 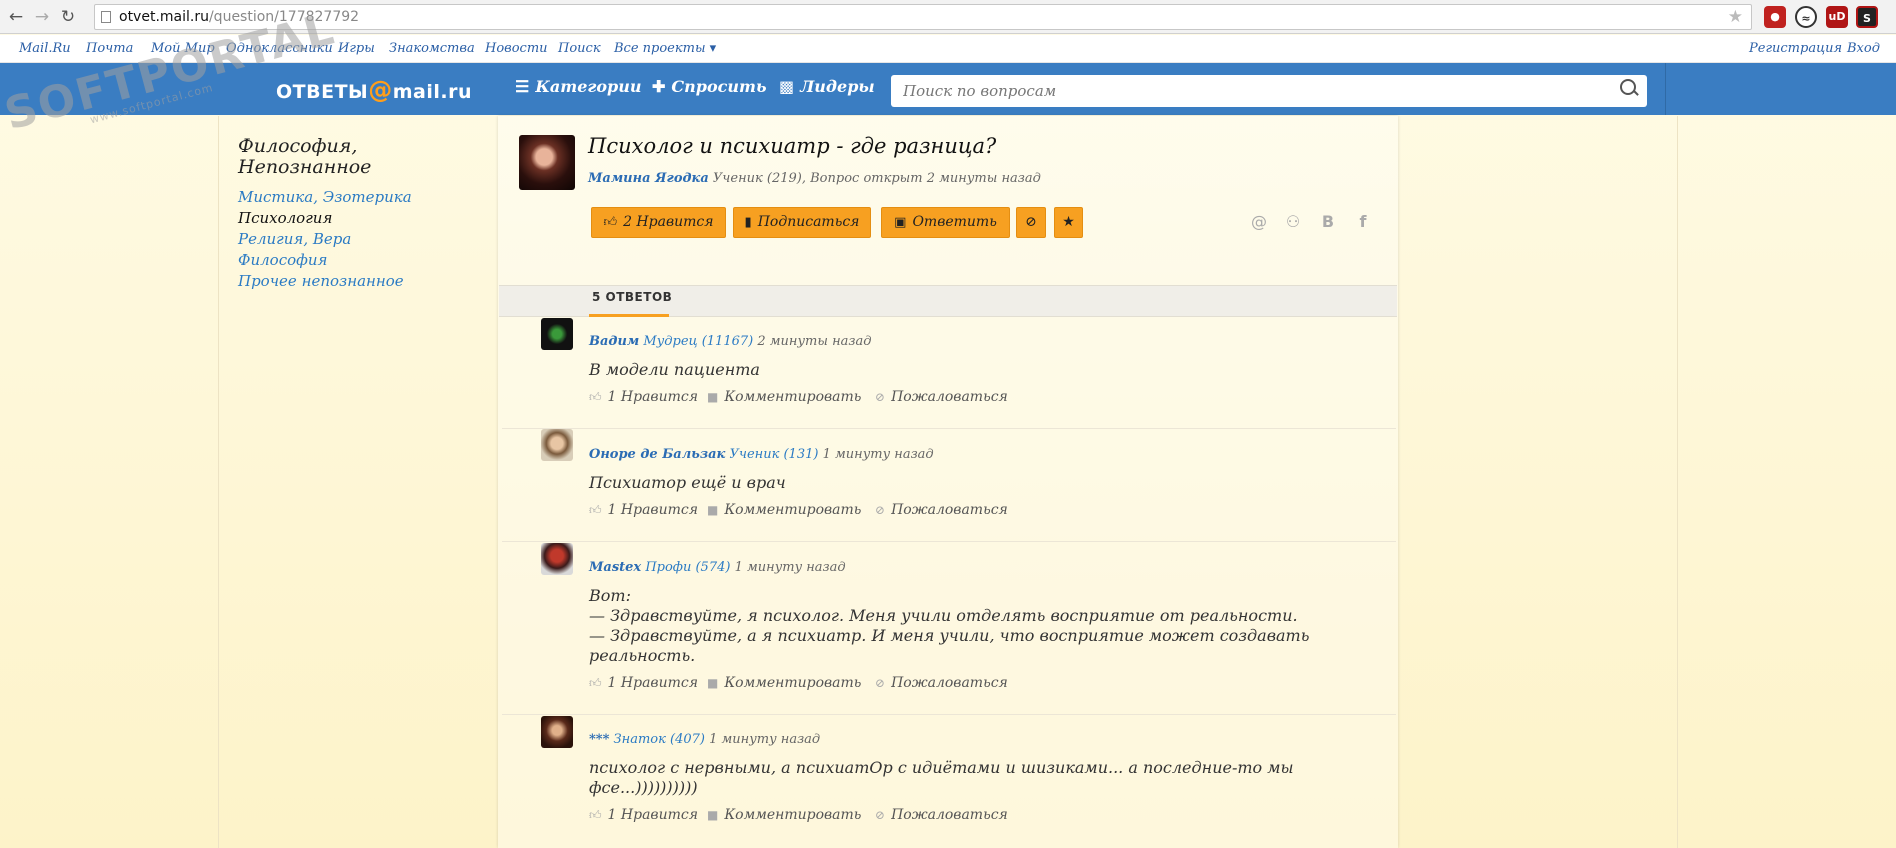 I want to click on sidebar-item-mysticism: Мистика, Эзотерика, so click(x=325, y=197).